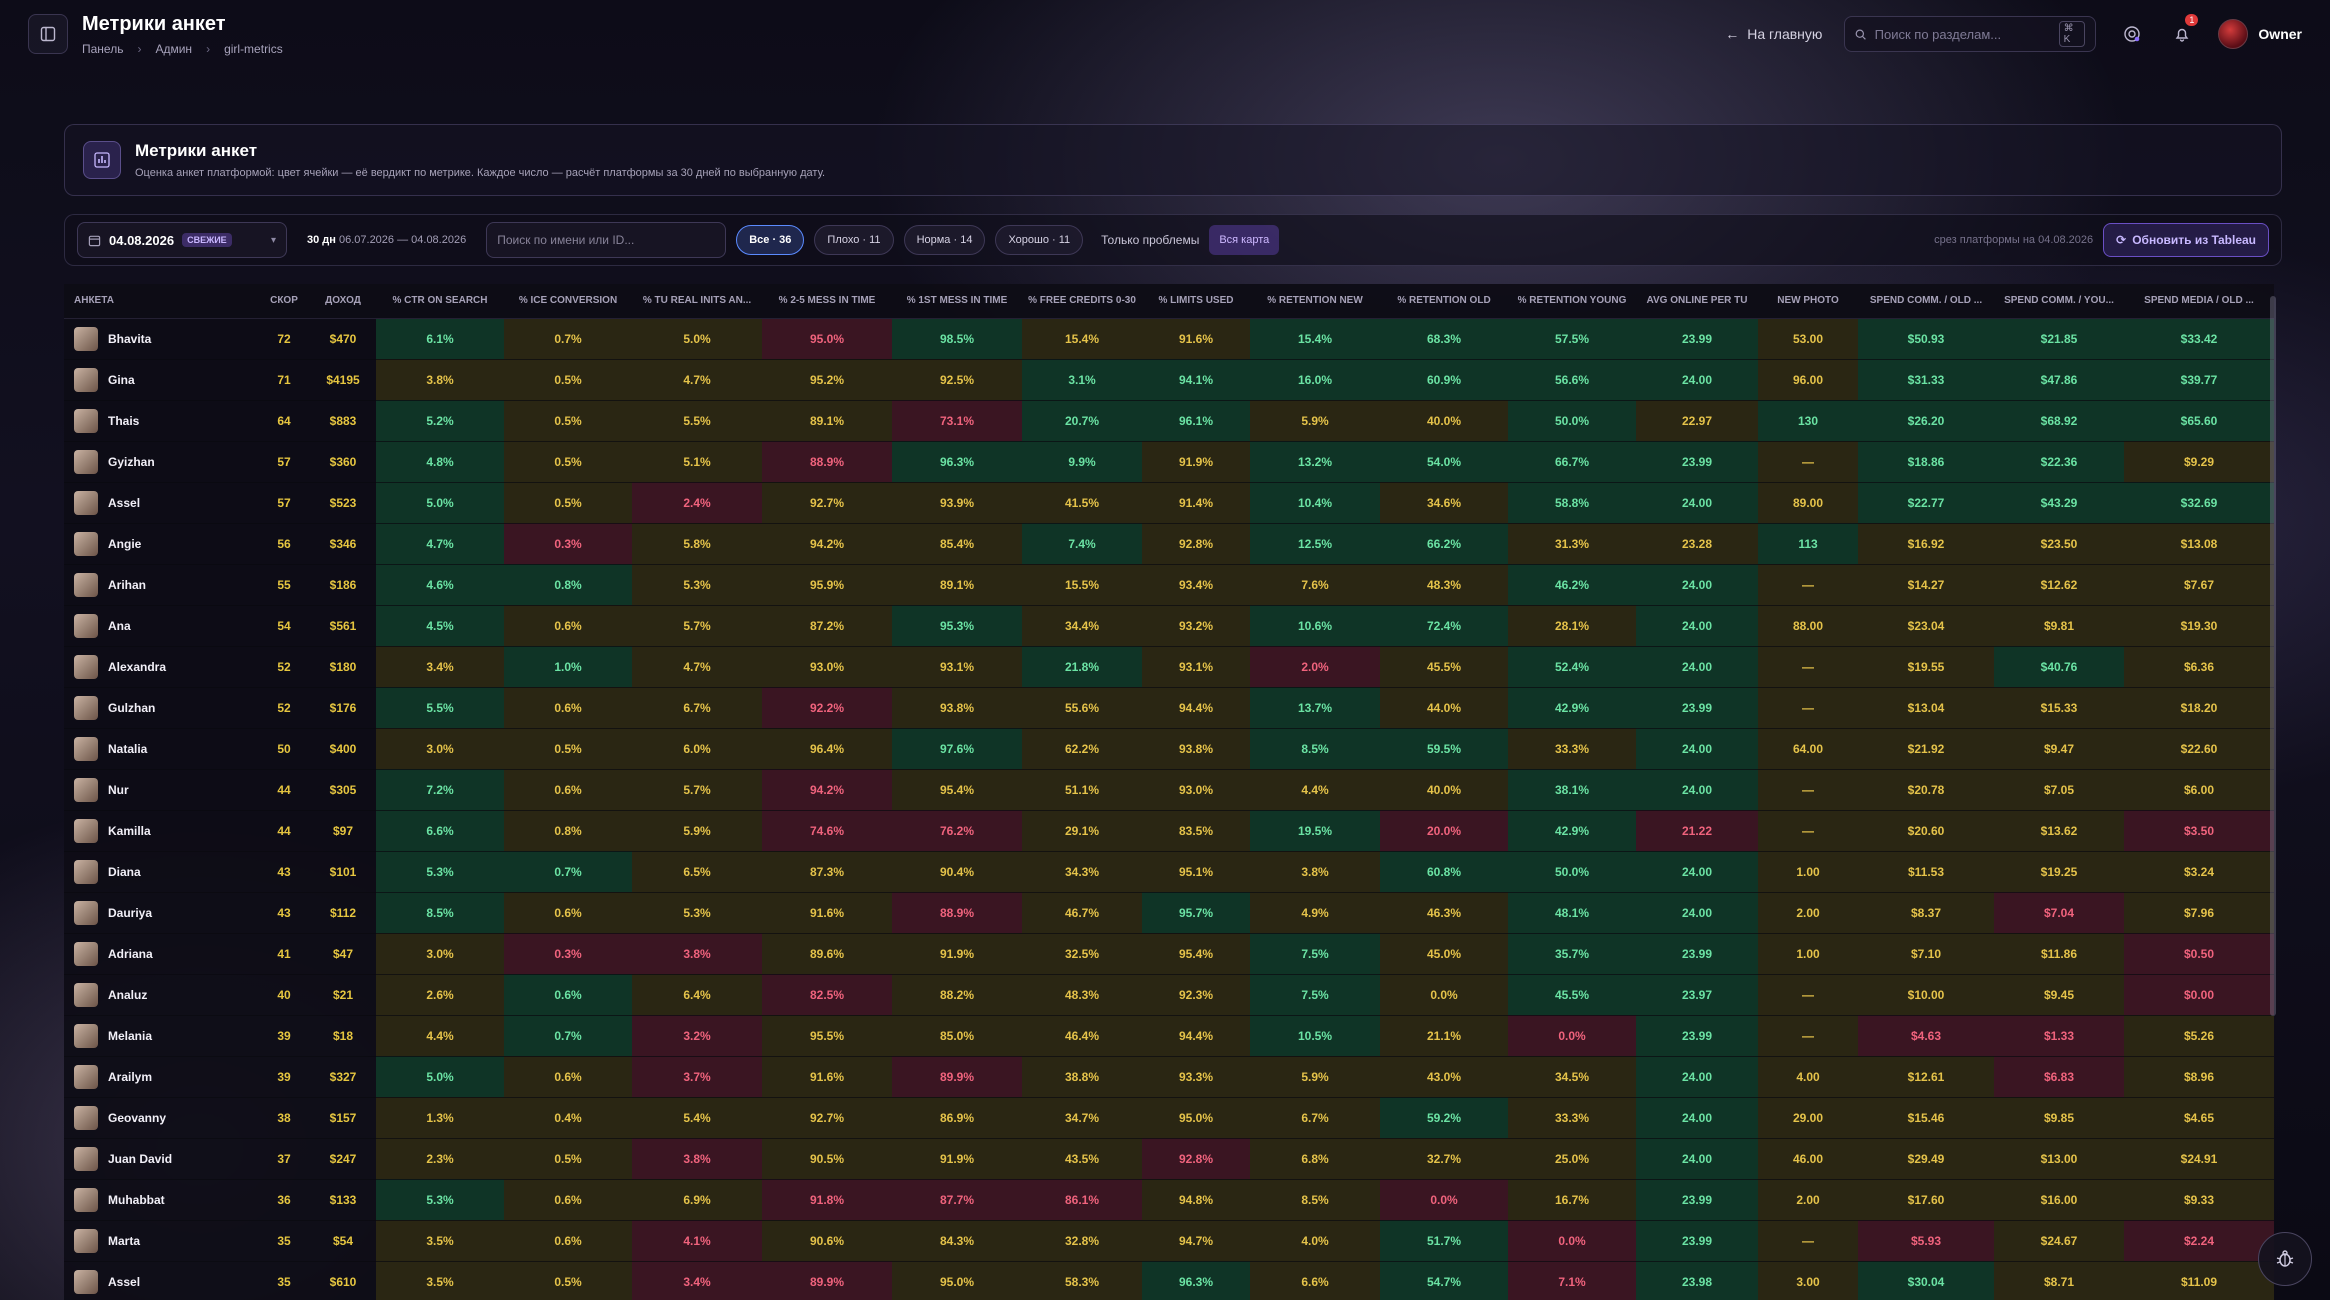 The width and height of the screenshot is (2330, 1300). Describe the element at coordinates (161, 462) in the screenshot. I see `profile-cell: Gyizhan` at that location.